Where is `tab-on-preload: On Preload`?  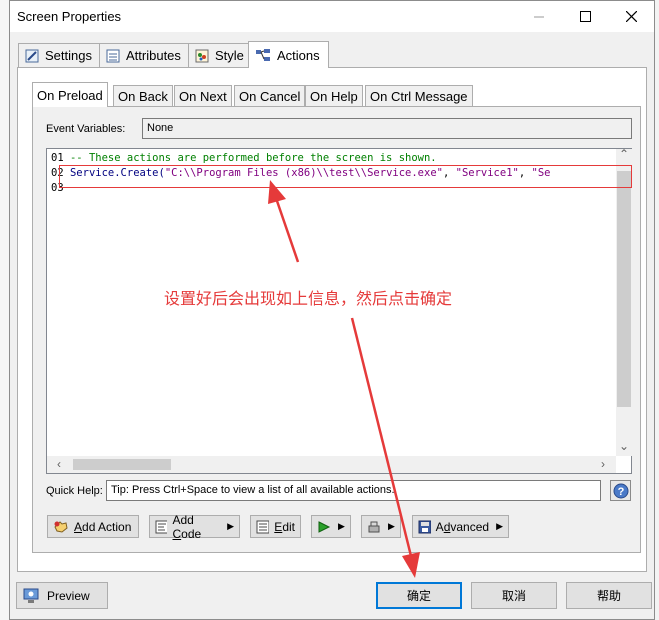 tab-on-preload: On Preload is located at coordinates (70, 94).